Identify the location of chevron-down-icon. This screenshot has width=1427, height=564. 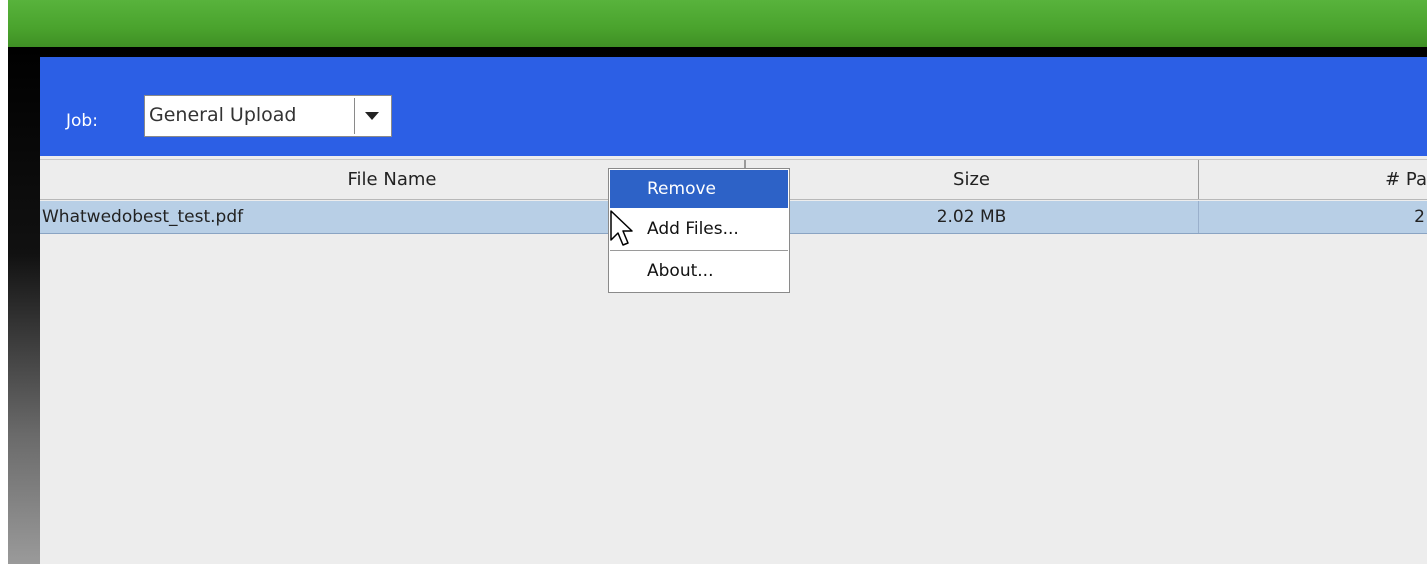
(372, 116).